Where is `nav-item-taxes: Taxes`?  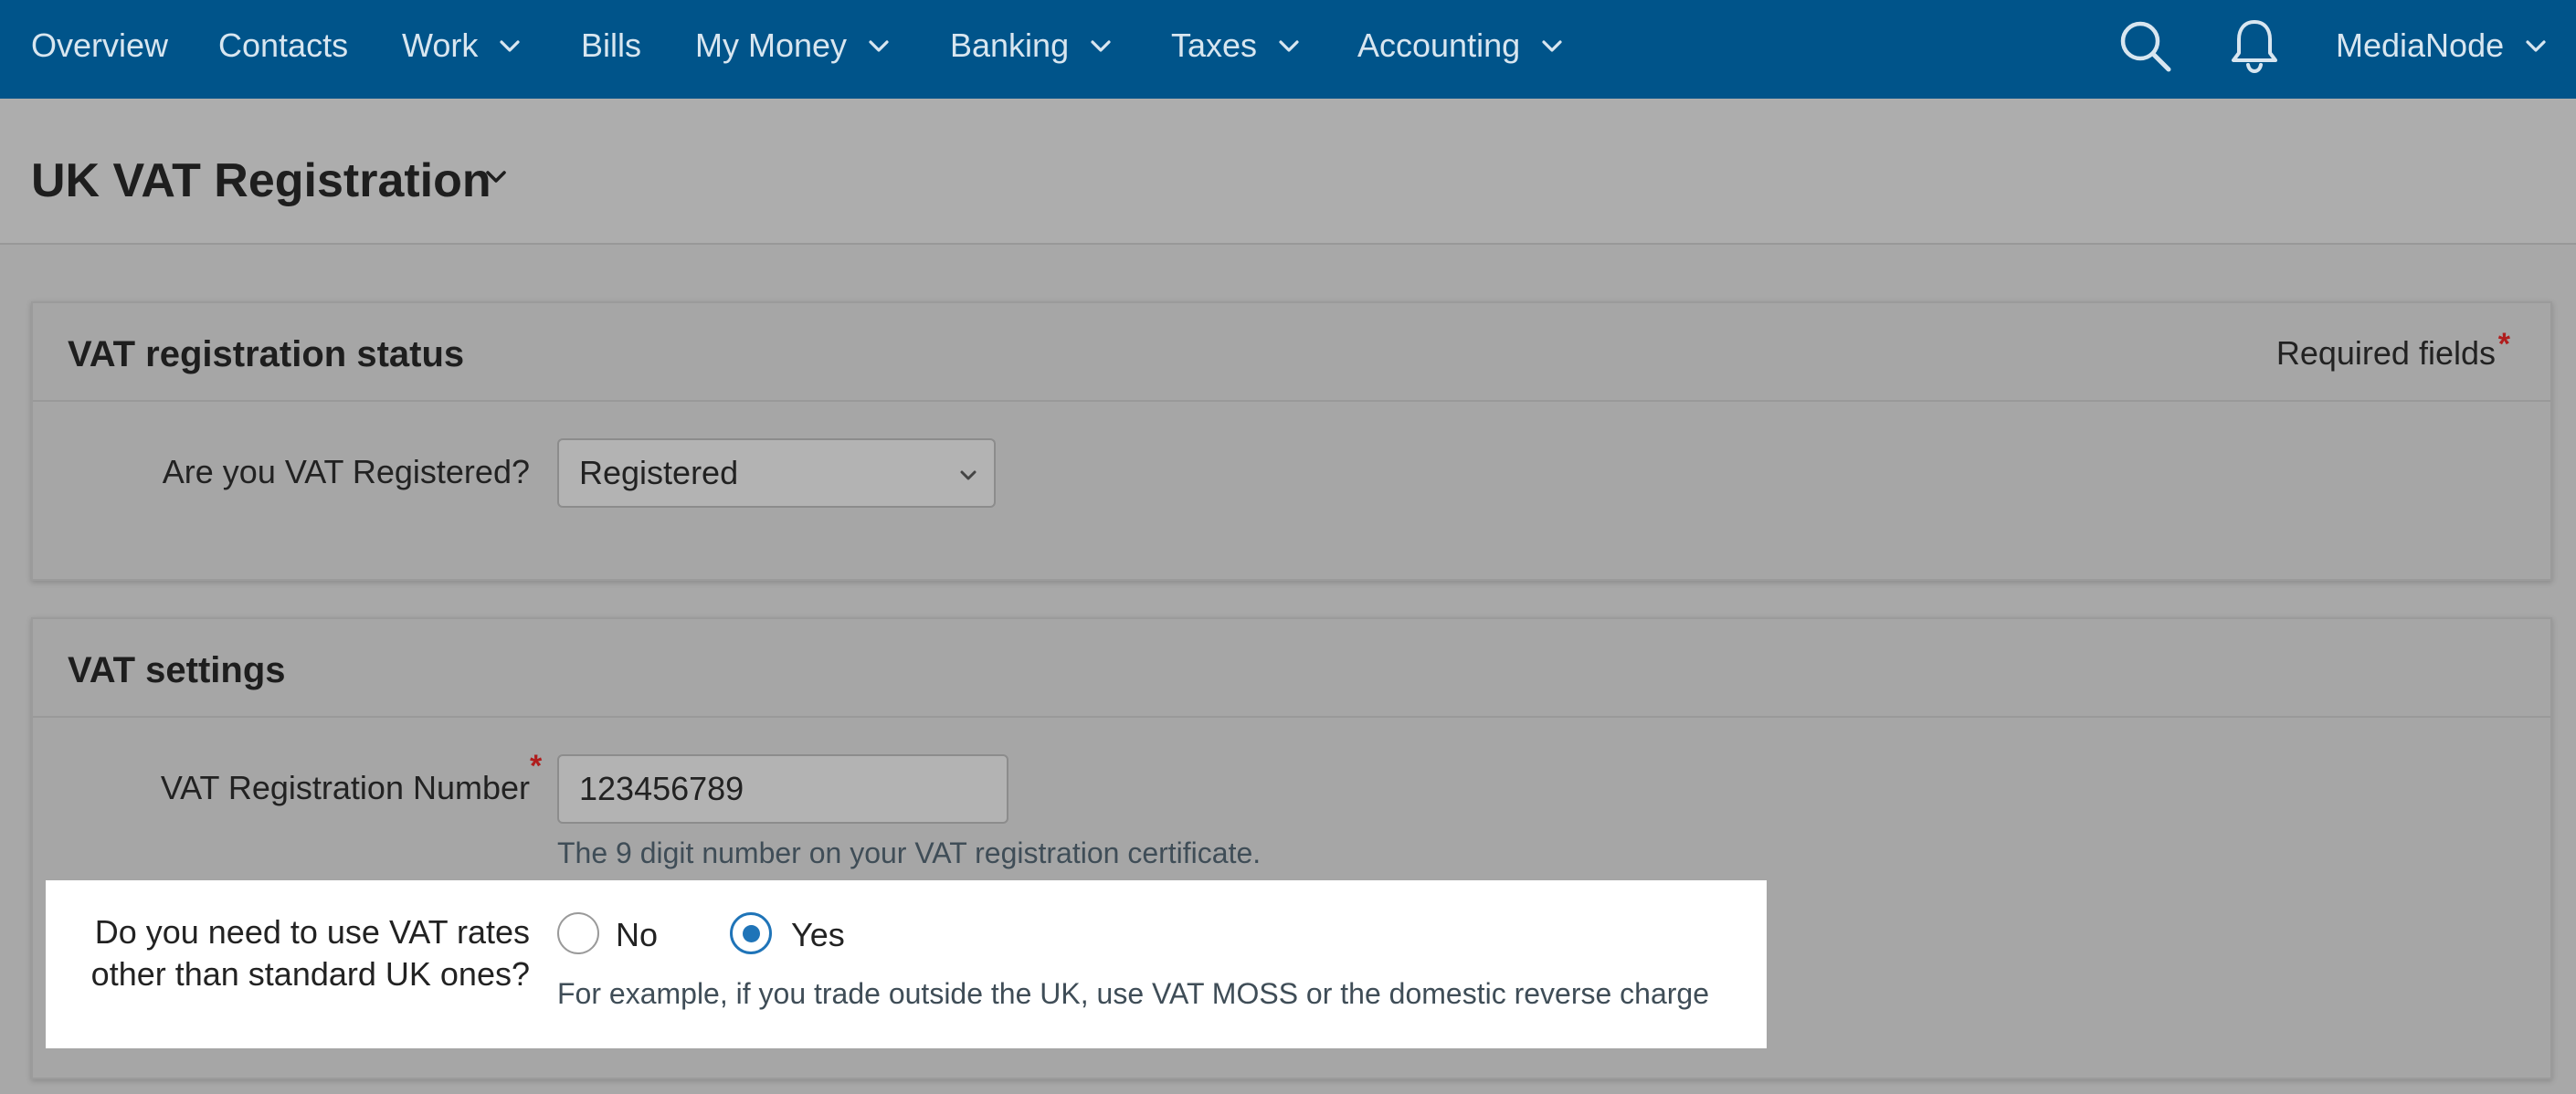
nav-item-taxes: Taxes is located at coordinates (1236, 45).